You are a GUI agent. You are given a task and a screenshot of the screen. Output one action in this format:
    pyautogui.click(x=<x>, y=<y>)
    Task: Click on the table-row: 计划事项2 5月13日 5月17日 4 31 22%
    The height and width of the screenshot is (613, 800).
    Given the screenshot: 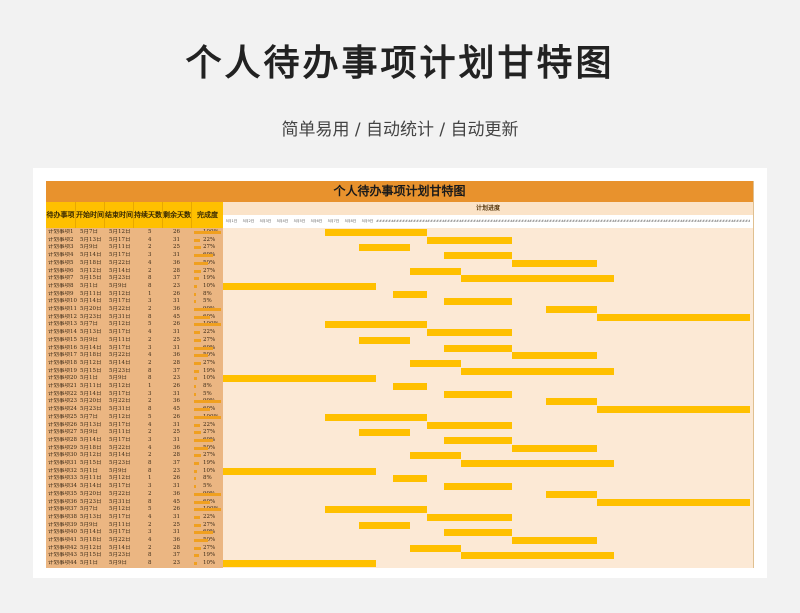 What is the action you would take?
    pyautogui.click(x=134, y=241)
    